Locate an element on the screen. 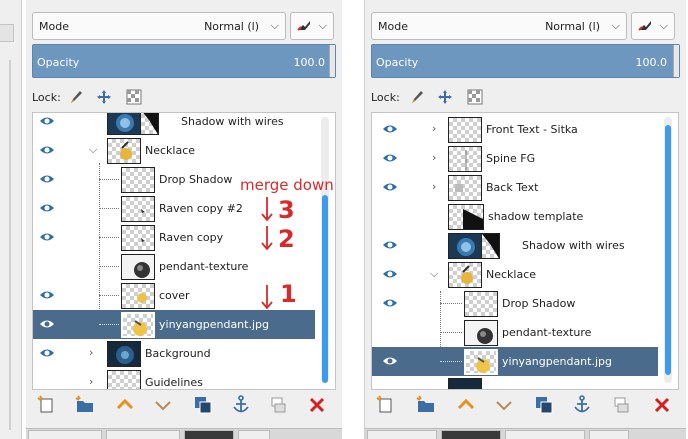 Image resolution: width=688 pixels, height=439 pixels. panel-toggle-button is located at coordinates (7, 33).